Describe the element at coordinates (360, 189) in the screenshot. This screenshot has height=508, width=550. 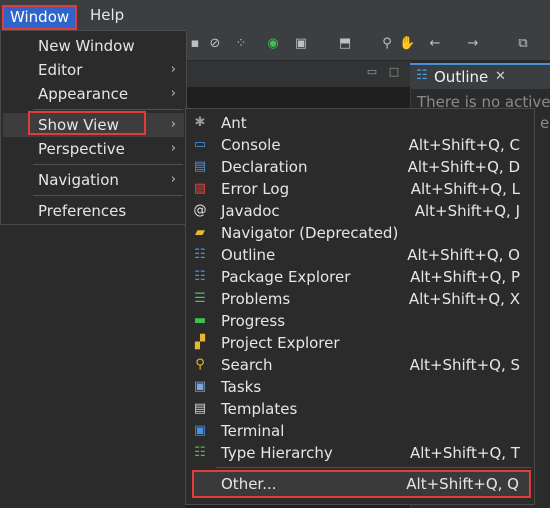
I see `view-item-error-log: ▨ Error Log Alt+Shift+Q, L` at that location.